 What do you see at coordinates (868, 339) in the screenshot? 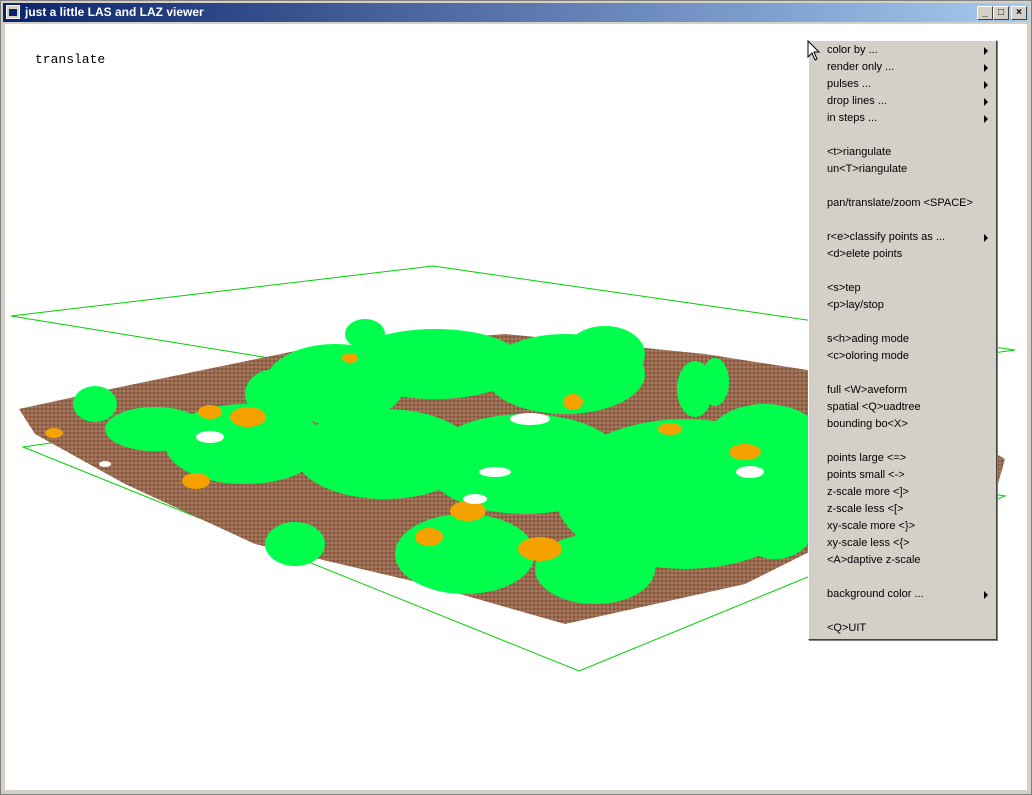
I see `menu-item-shading-mode: s<h>ading mode` at bounding box center [868, 339].